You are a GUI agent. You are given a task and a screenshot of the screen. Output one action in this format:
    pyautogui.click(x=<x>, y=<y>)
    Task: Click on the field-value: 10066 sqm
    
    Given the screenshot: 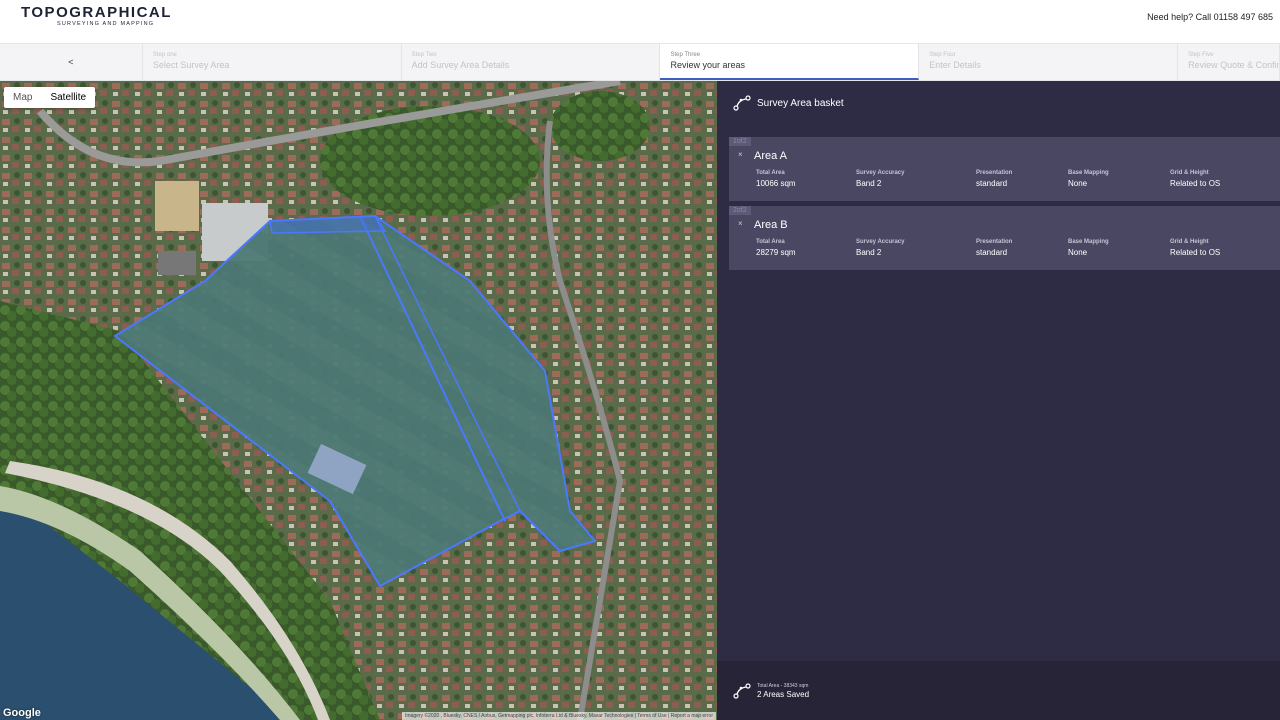 What is the action you would take?
    pyautogui.click(x=776, y=183)
    